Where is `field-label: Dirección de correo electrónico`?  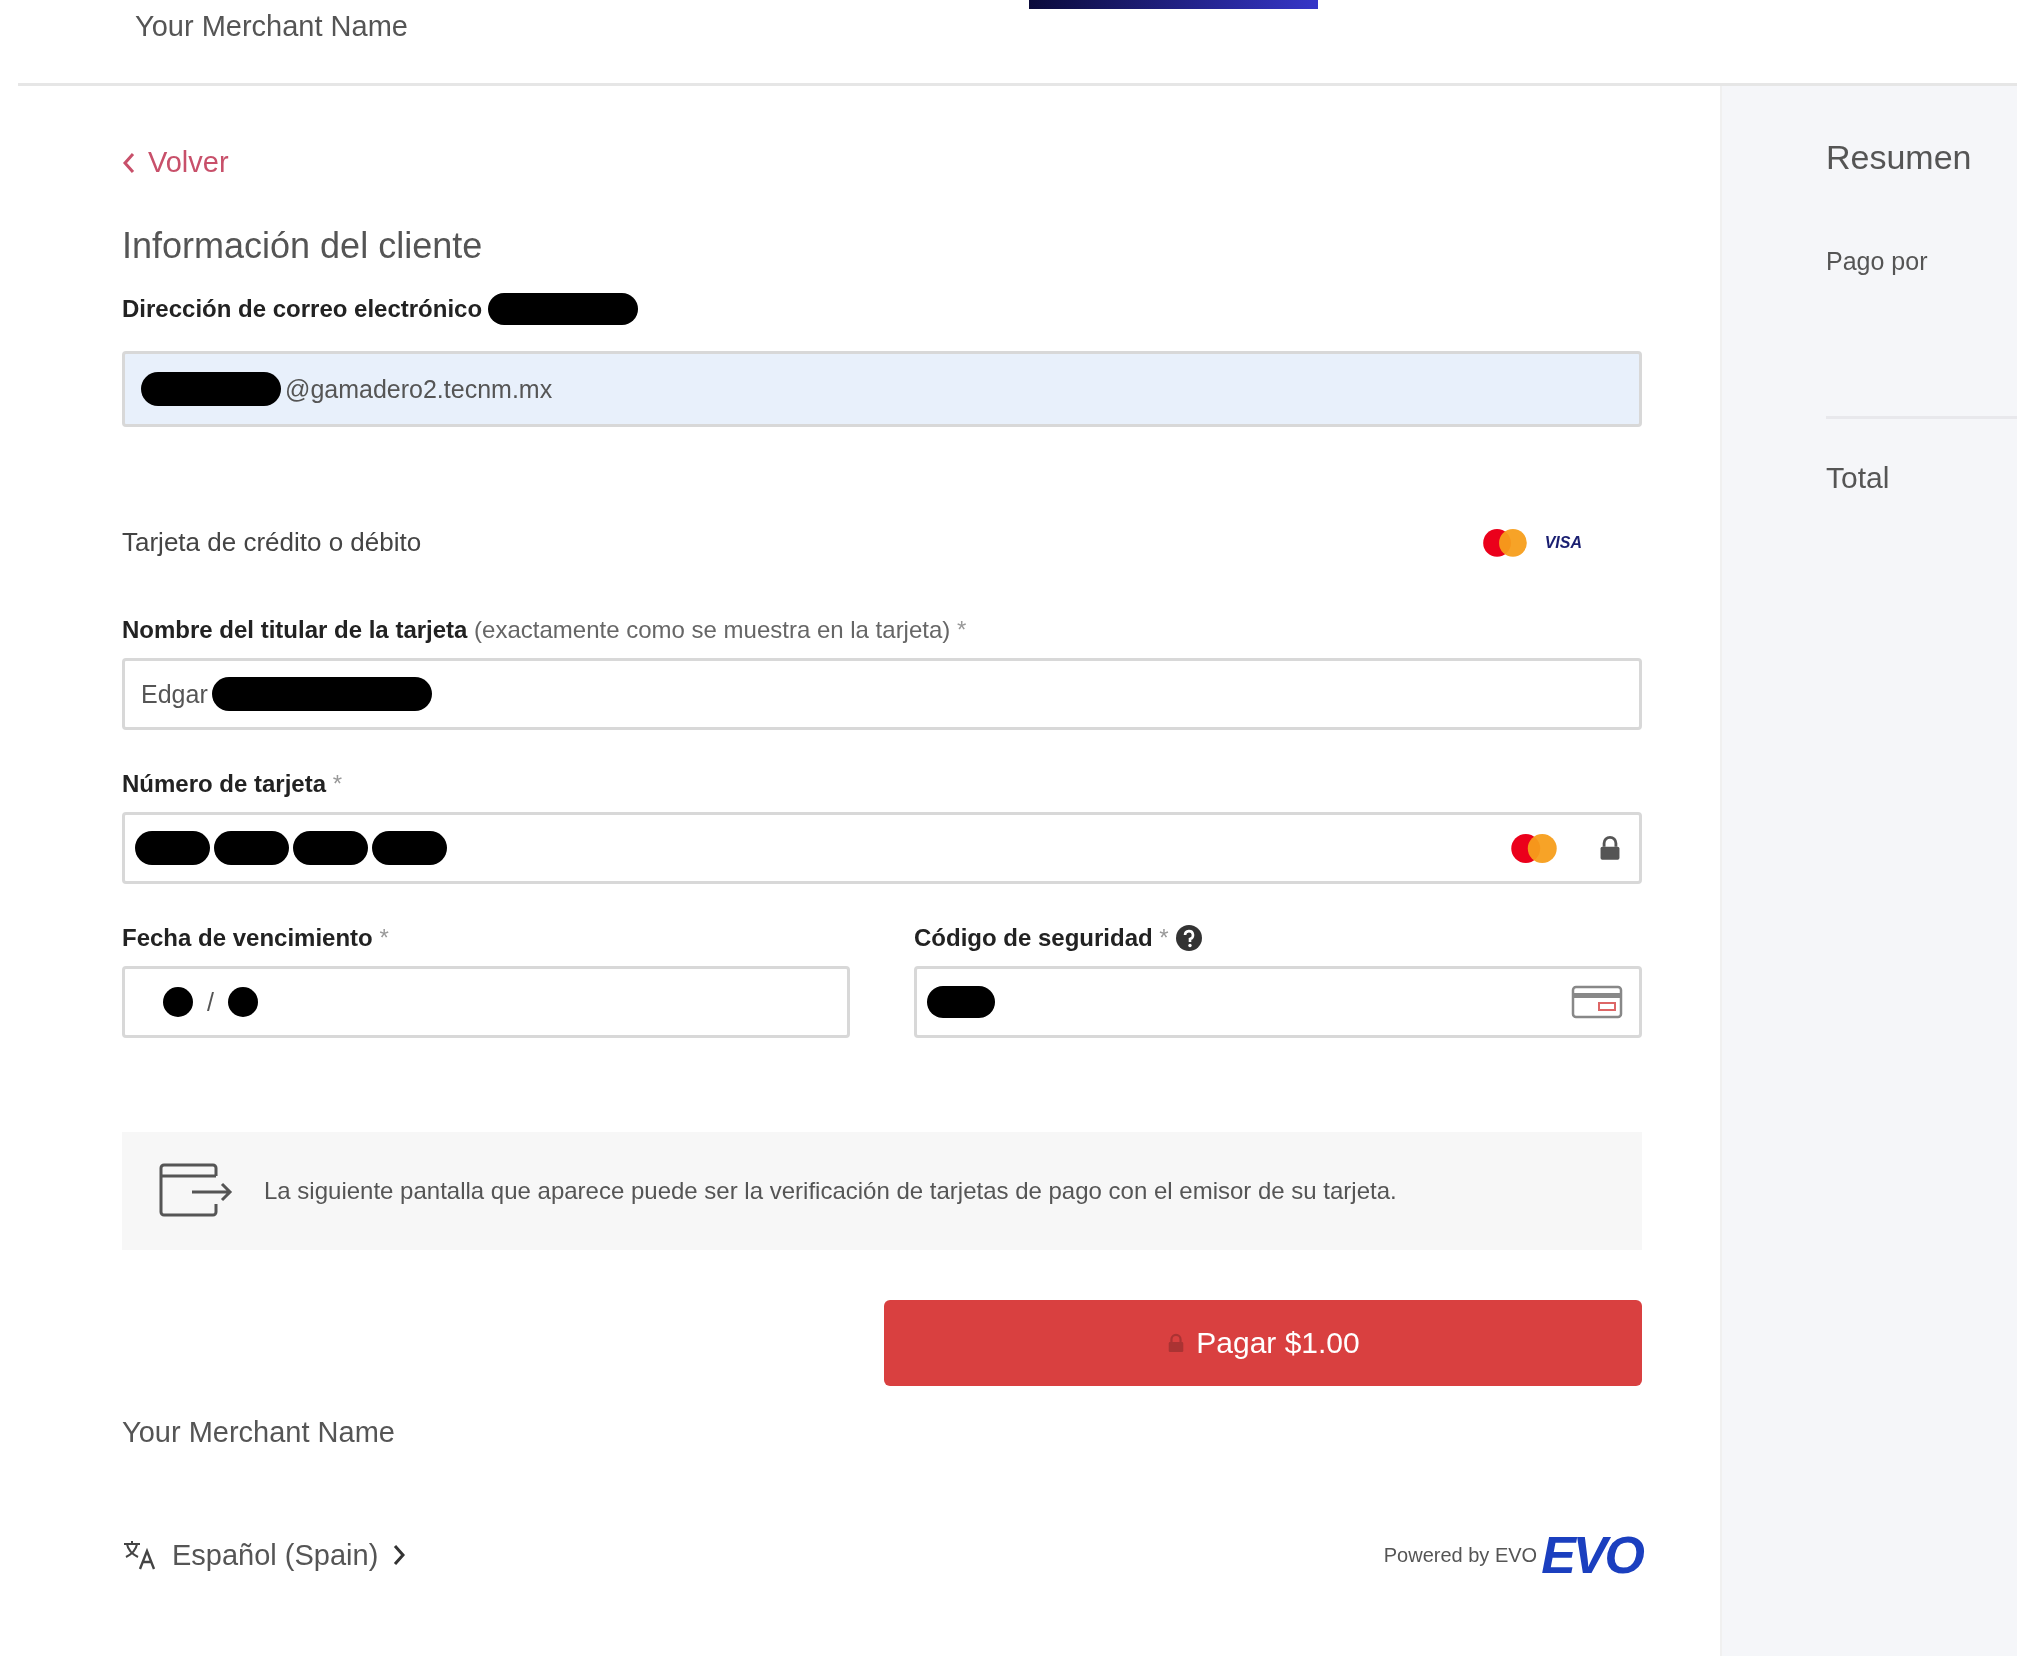 field-label: Dirección de correo electrónico is located at coordinates (302, 309).